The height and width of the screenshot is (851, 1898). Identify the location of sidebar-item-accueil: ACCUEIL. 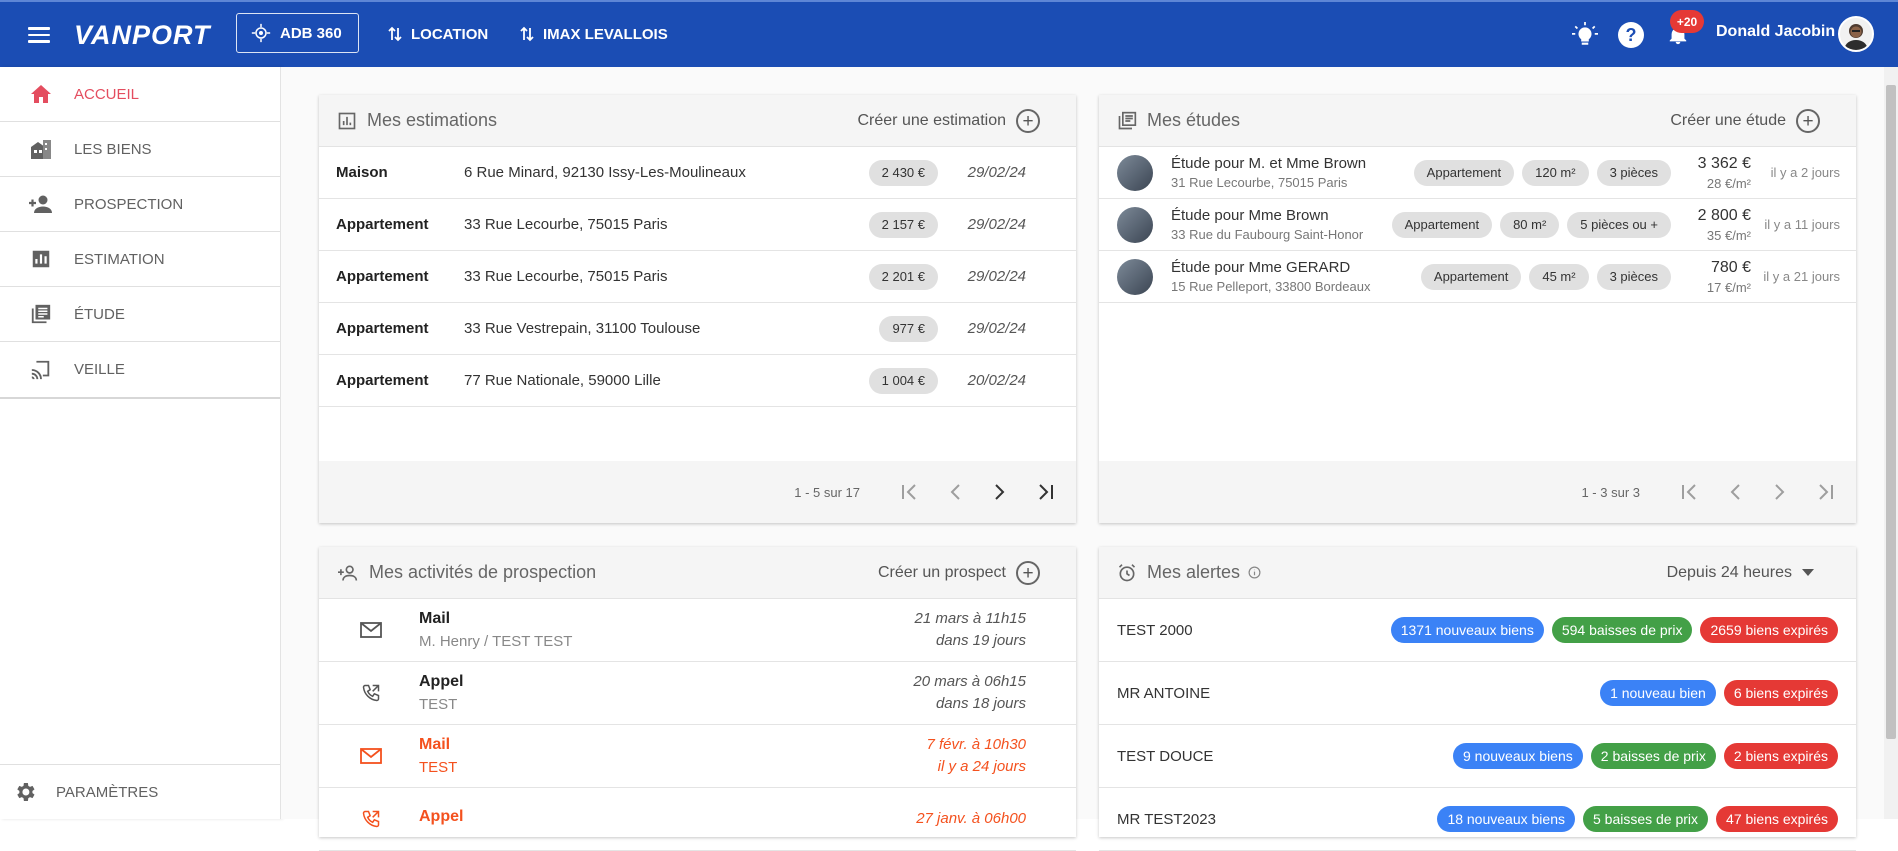
(140, 94).